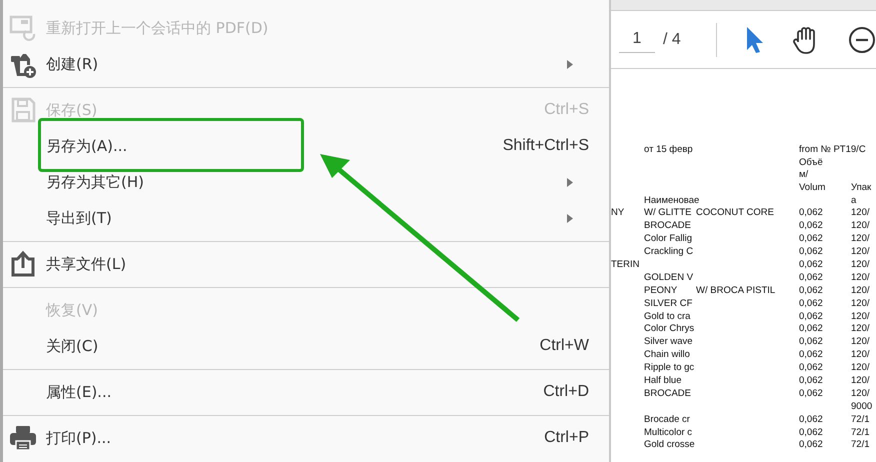 Image resolution: width=876 pixels, height=462 pixels. What do you see at coordinates (670, 369) in the screenshot?
I see `table-cell-text: Ripple to gc` at bounding box center [670, 369].